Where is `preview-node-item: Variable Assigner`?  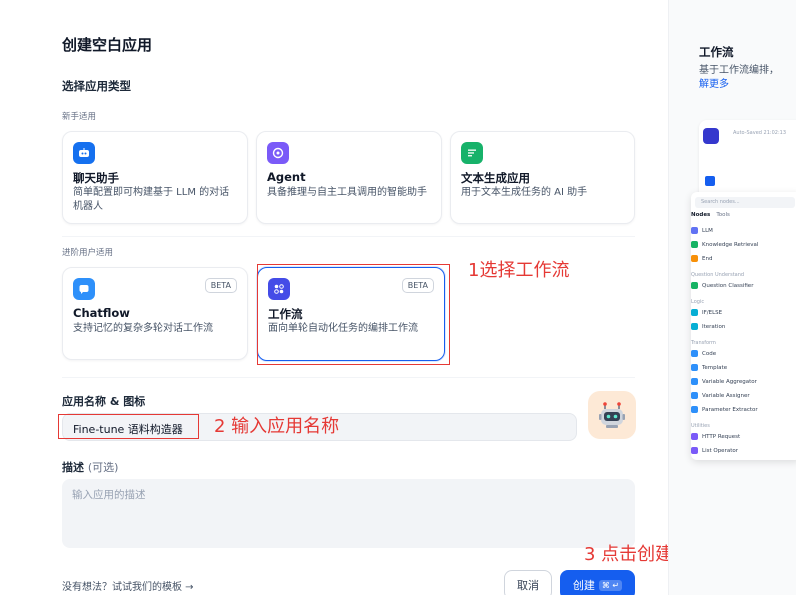
preview-node-item: Variable Assigner is located at coordinates (720, 395).